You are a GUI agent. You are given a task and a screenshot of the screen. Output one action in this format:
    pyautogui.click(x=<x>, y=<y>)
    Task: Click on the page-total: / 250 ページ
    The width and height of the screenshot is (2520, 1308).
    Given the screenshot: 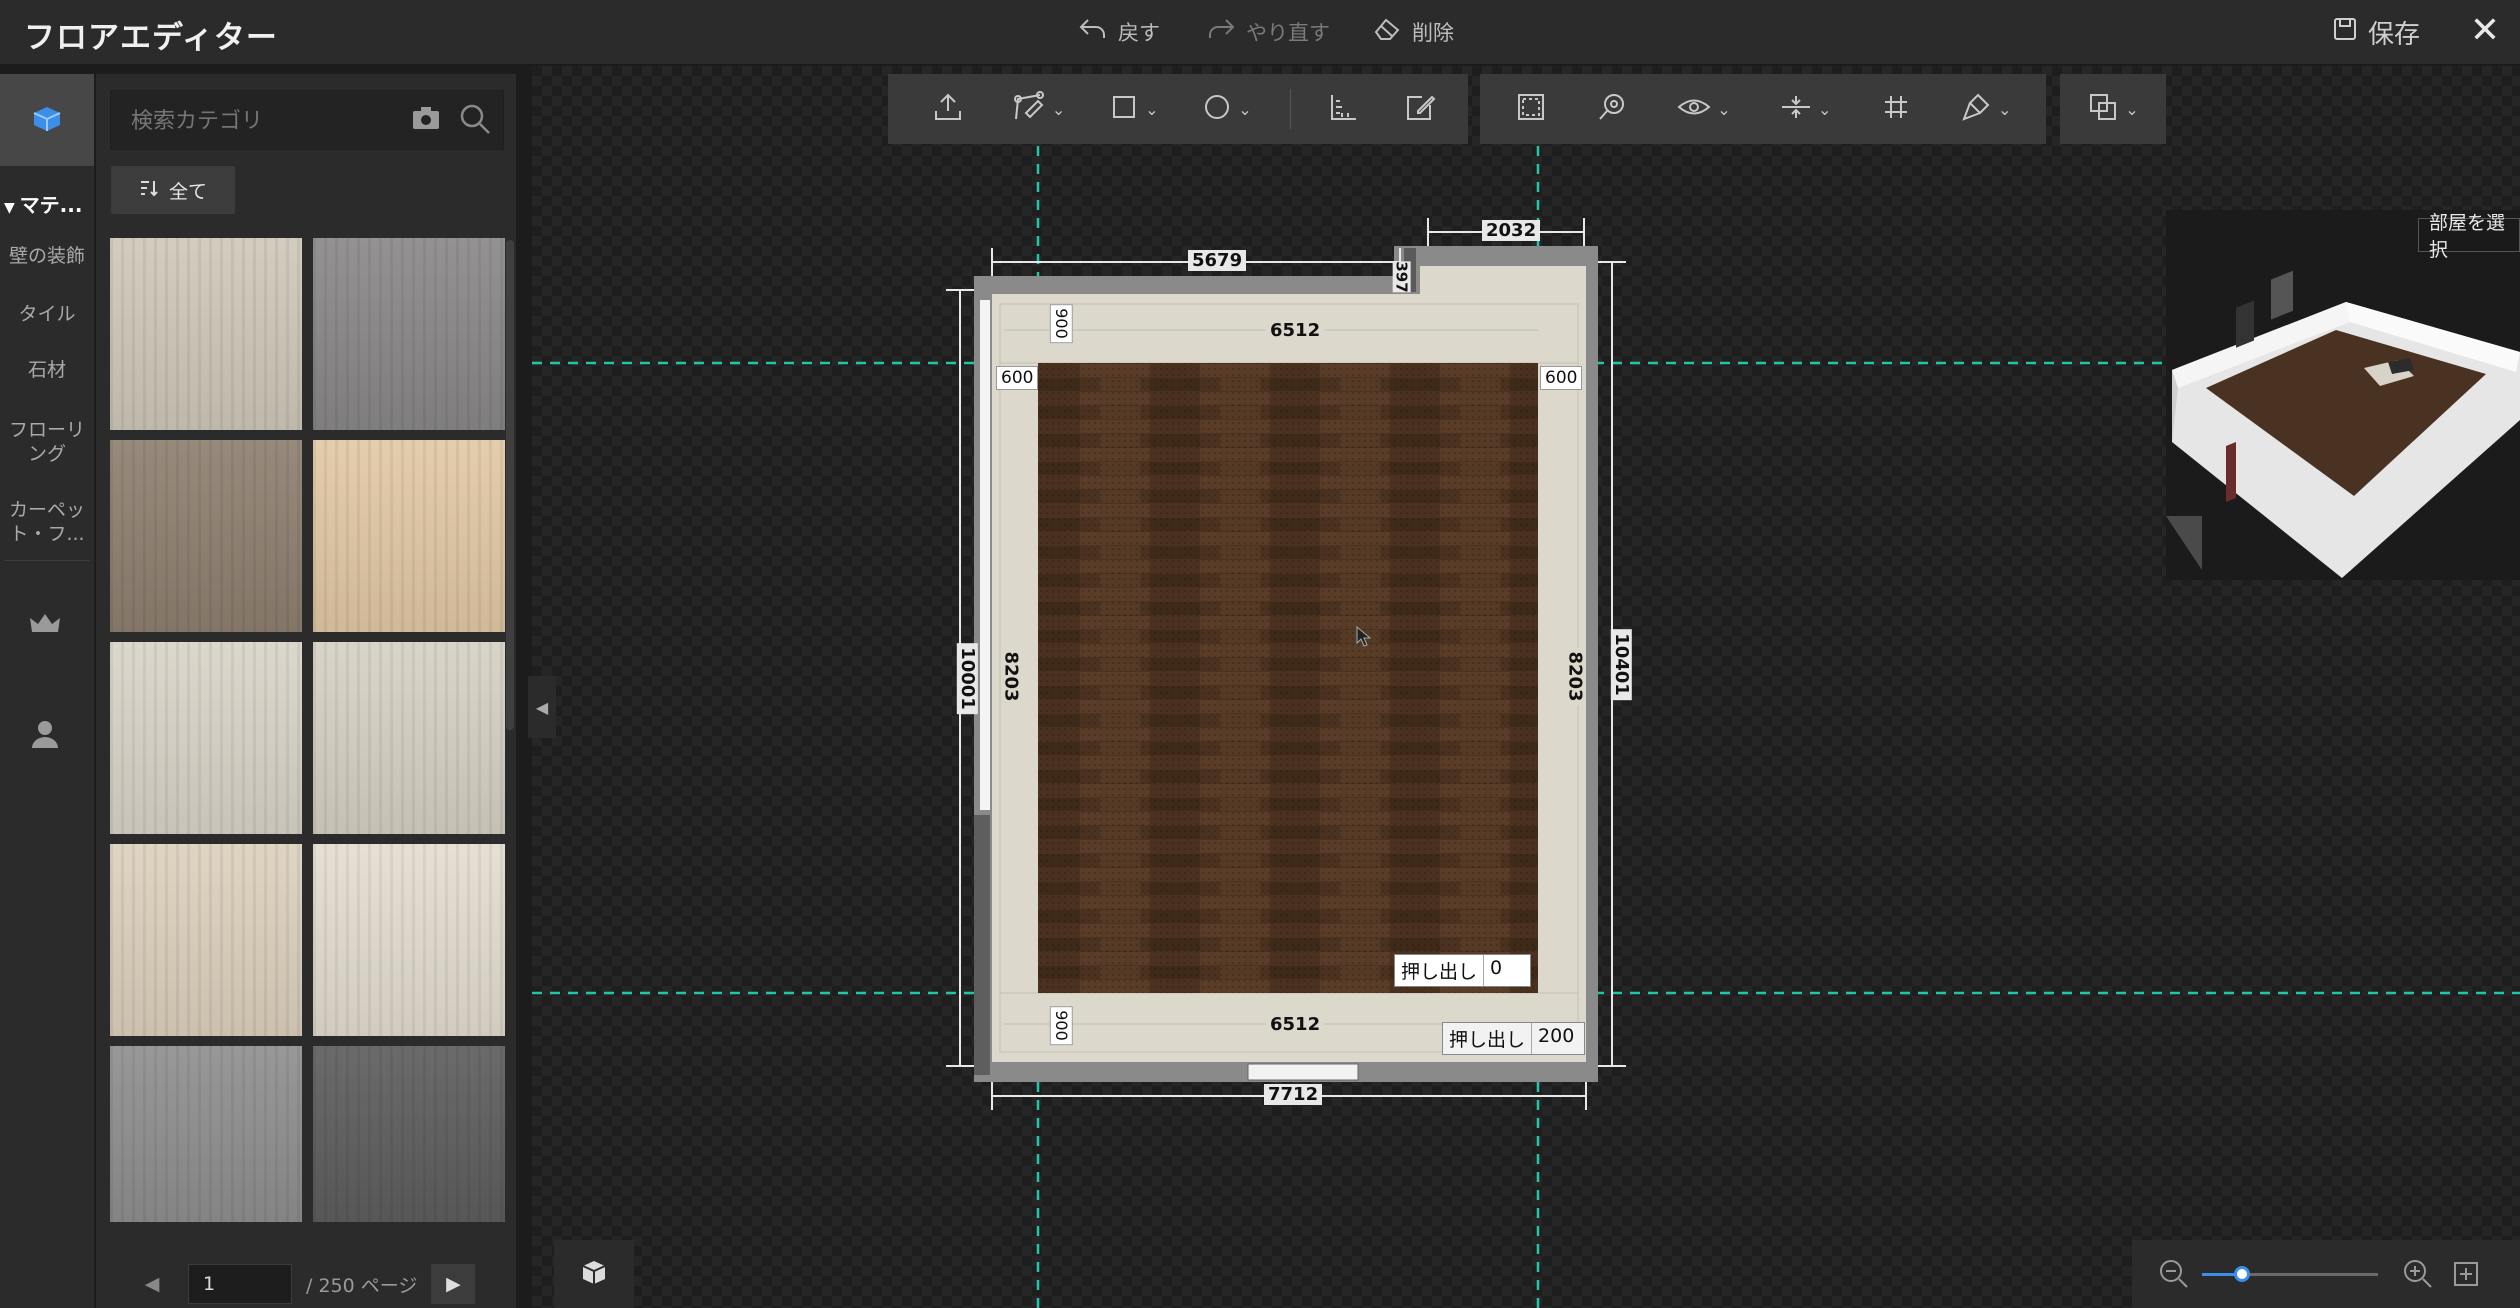 What is the action you would take?
    pyautogui.click(x=362, y=1285)
    